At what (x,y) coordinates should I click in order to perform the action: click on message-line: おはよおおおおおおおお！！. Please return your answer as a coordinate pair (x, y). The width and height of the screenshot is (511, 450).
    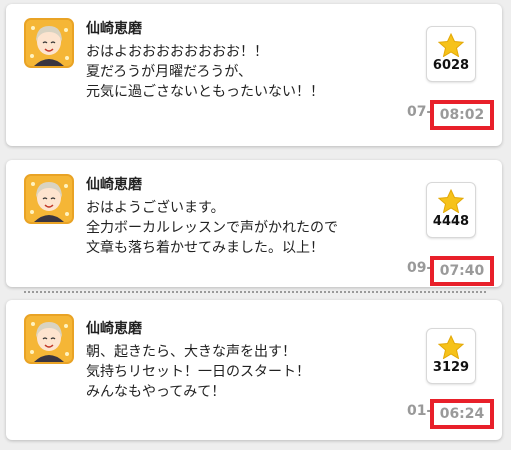
    Looking at the image, I should click on (177, 52).